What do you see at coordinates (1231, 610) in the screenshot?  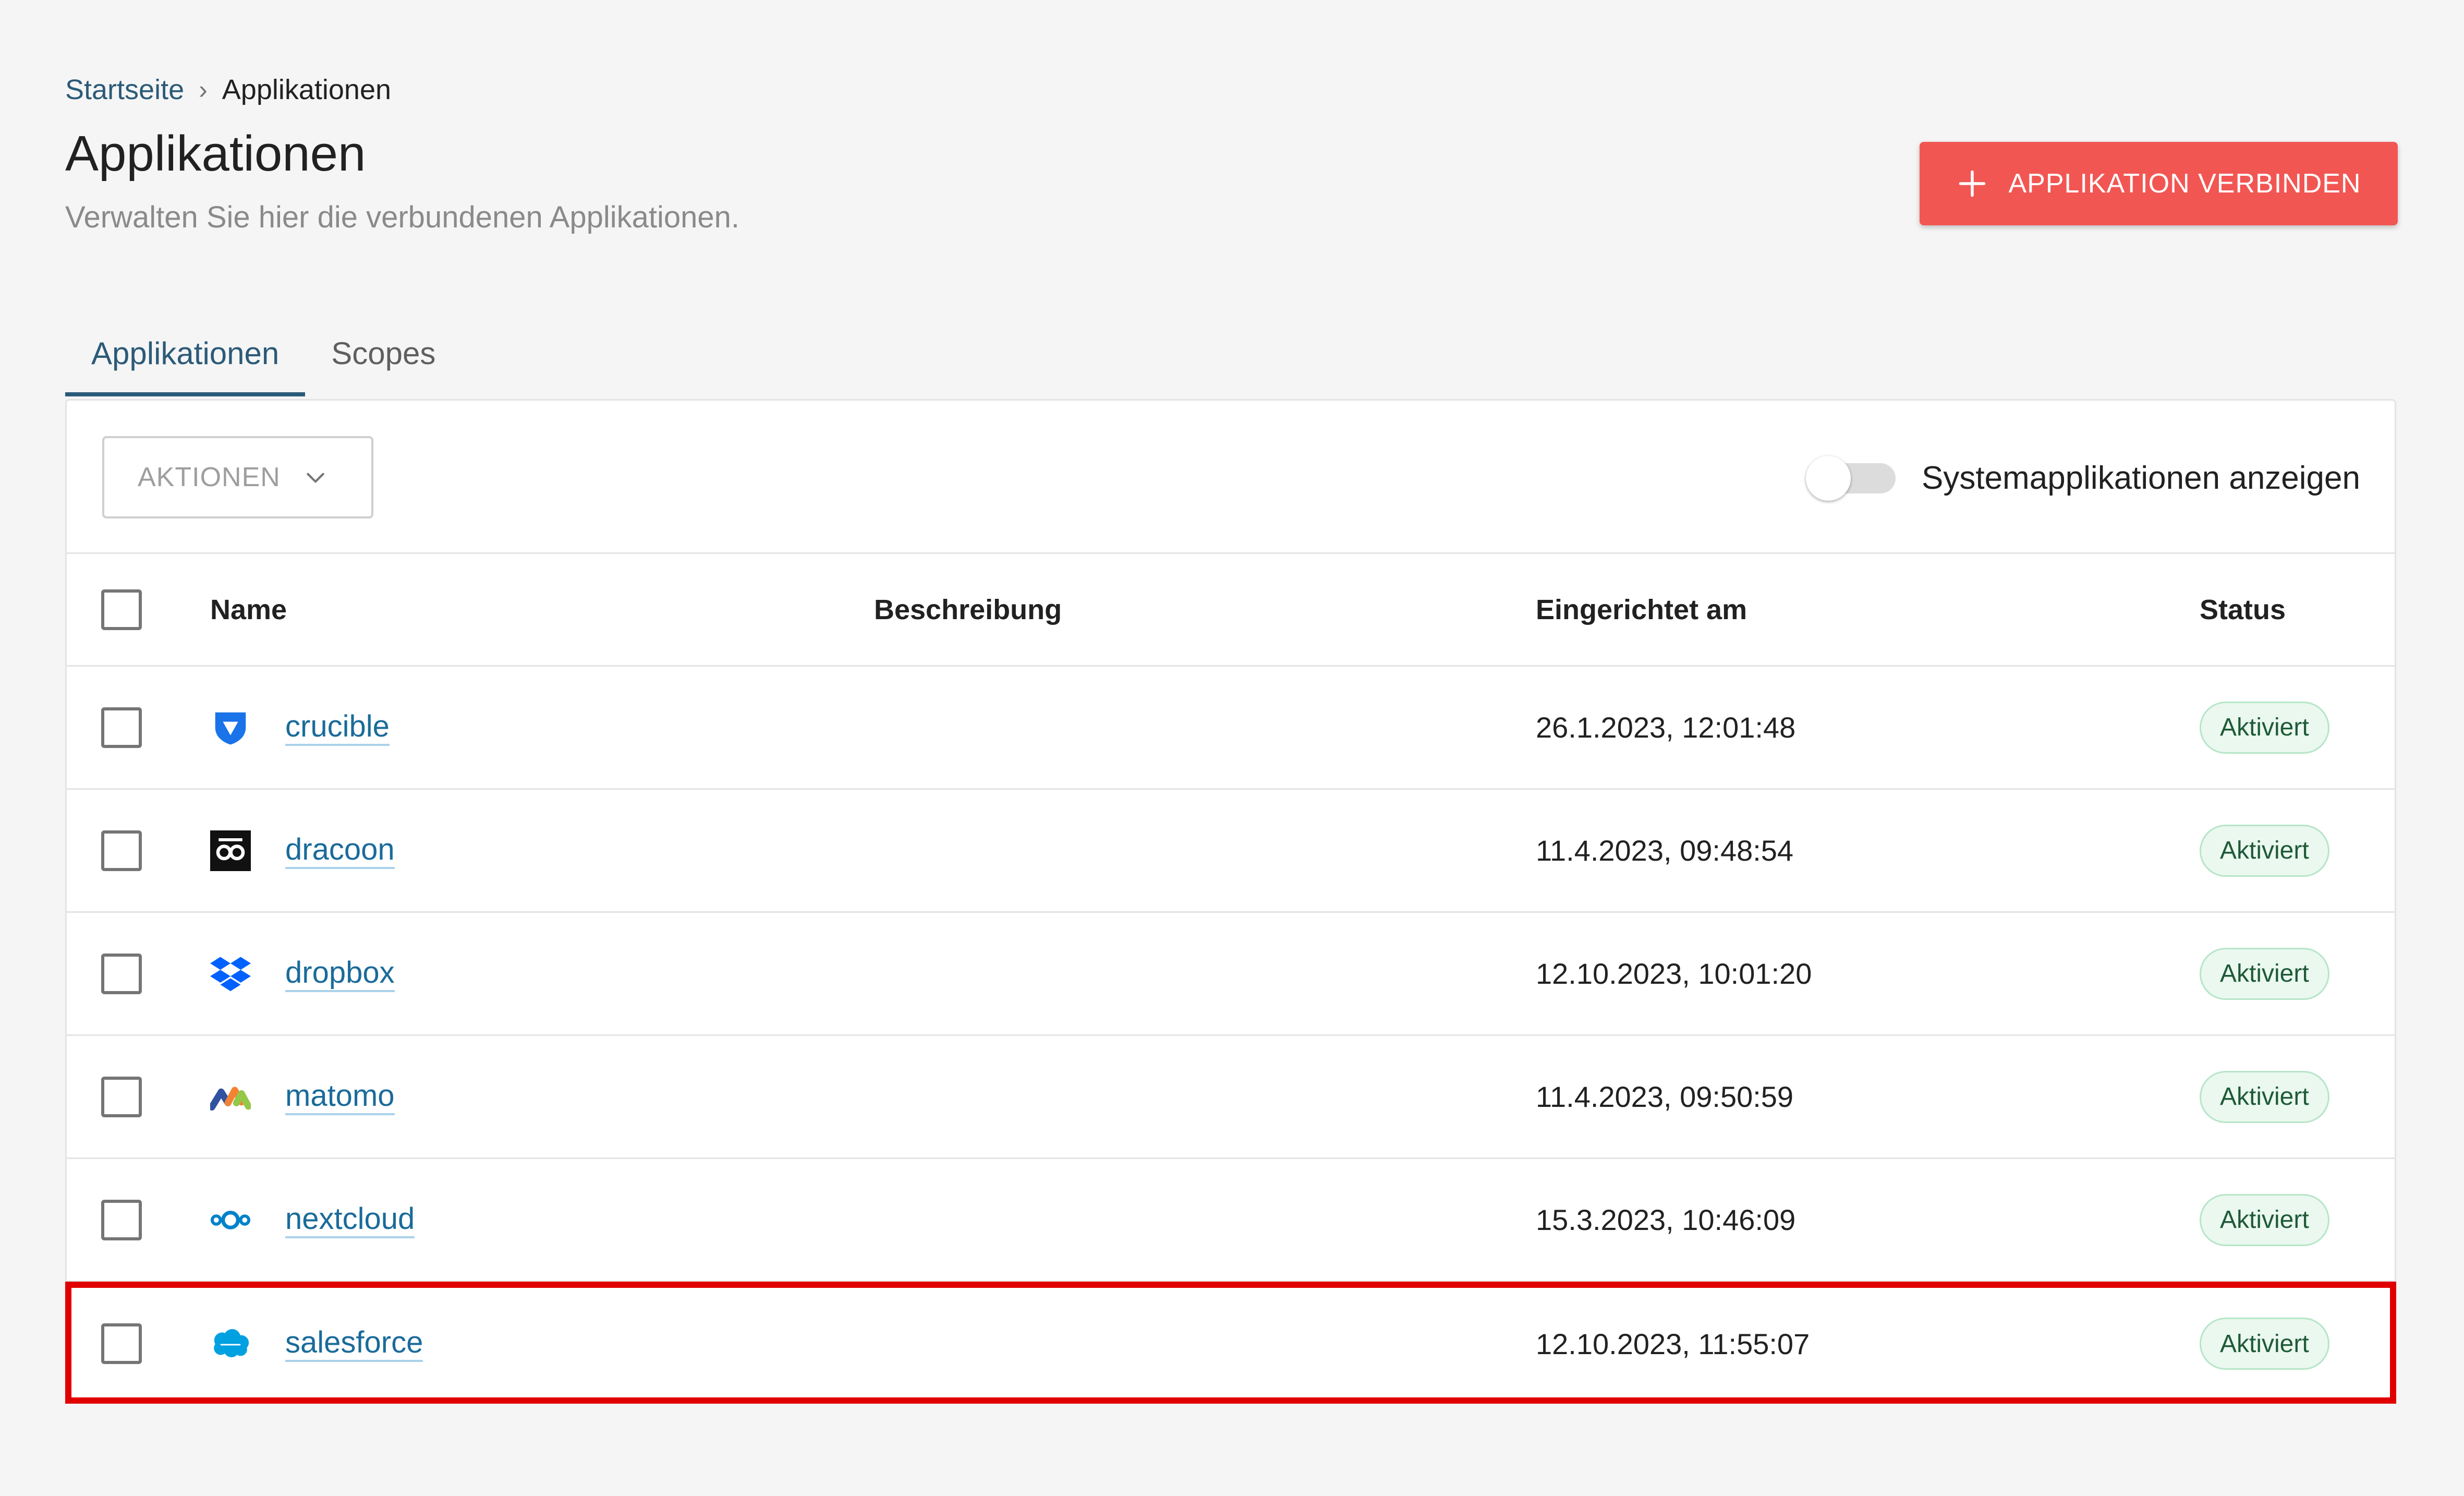 I see `table-header-row: Name Beschreibung Eingerichtet am Status` at bounding box center [1231, 610].